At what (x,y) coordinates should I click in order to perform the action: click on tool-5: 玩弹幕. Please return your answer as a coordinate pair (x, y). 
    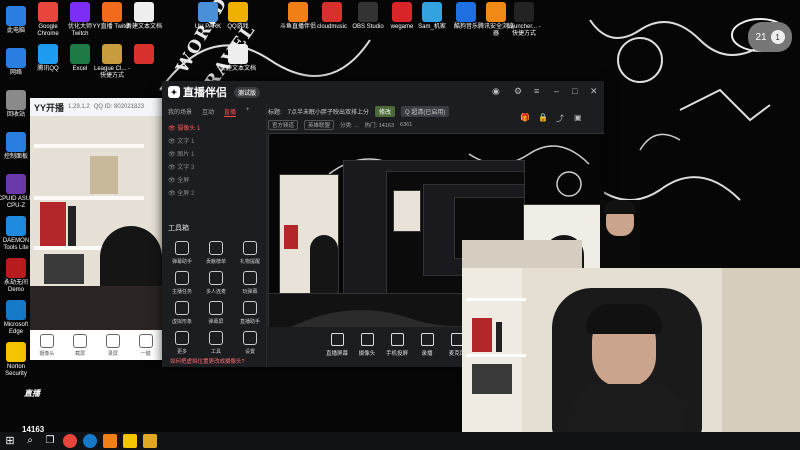
    Looking at the image, I should click on (250, 283).